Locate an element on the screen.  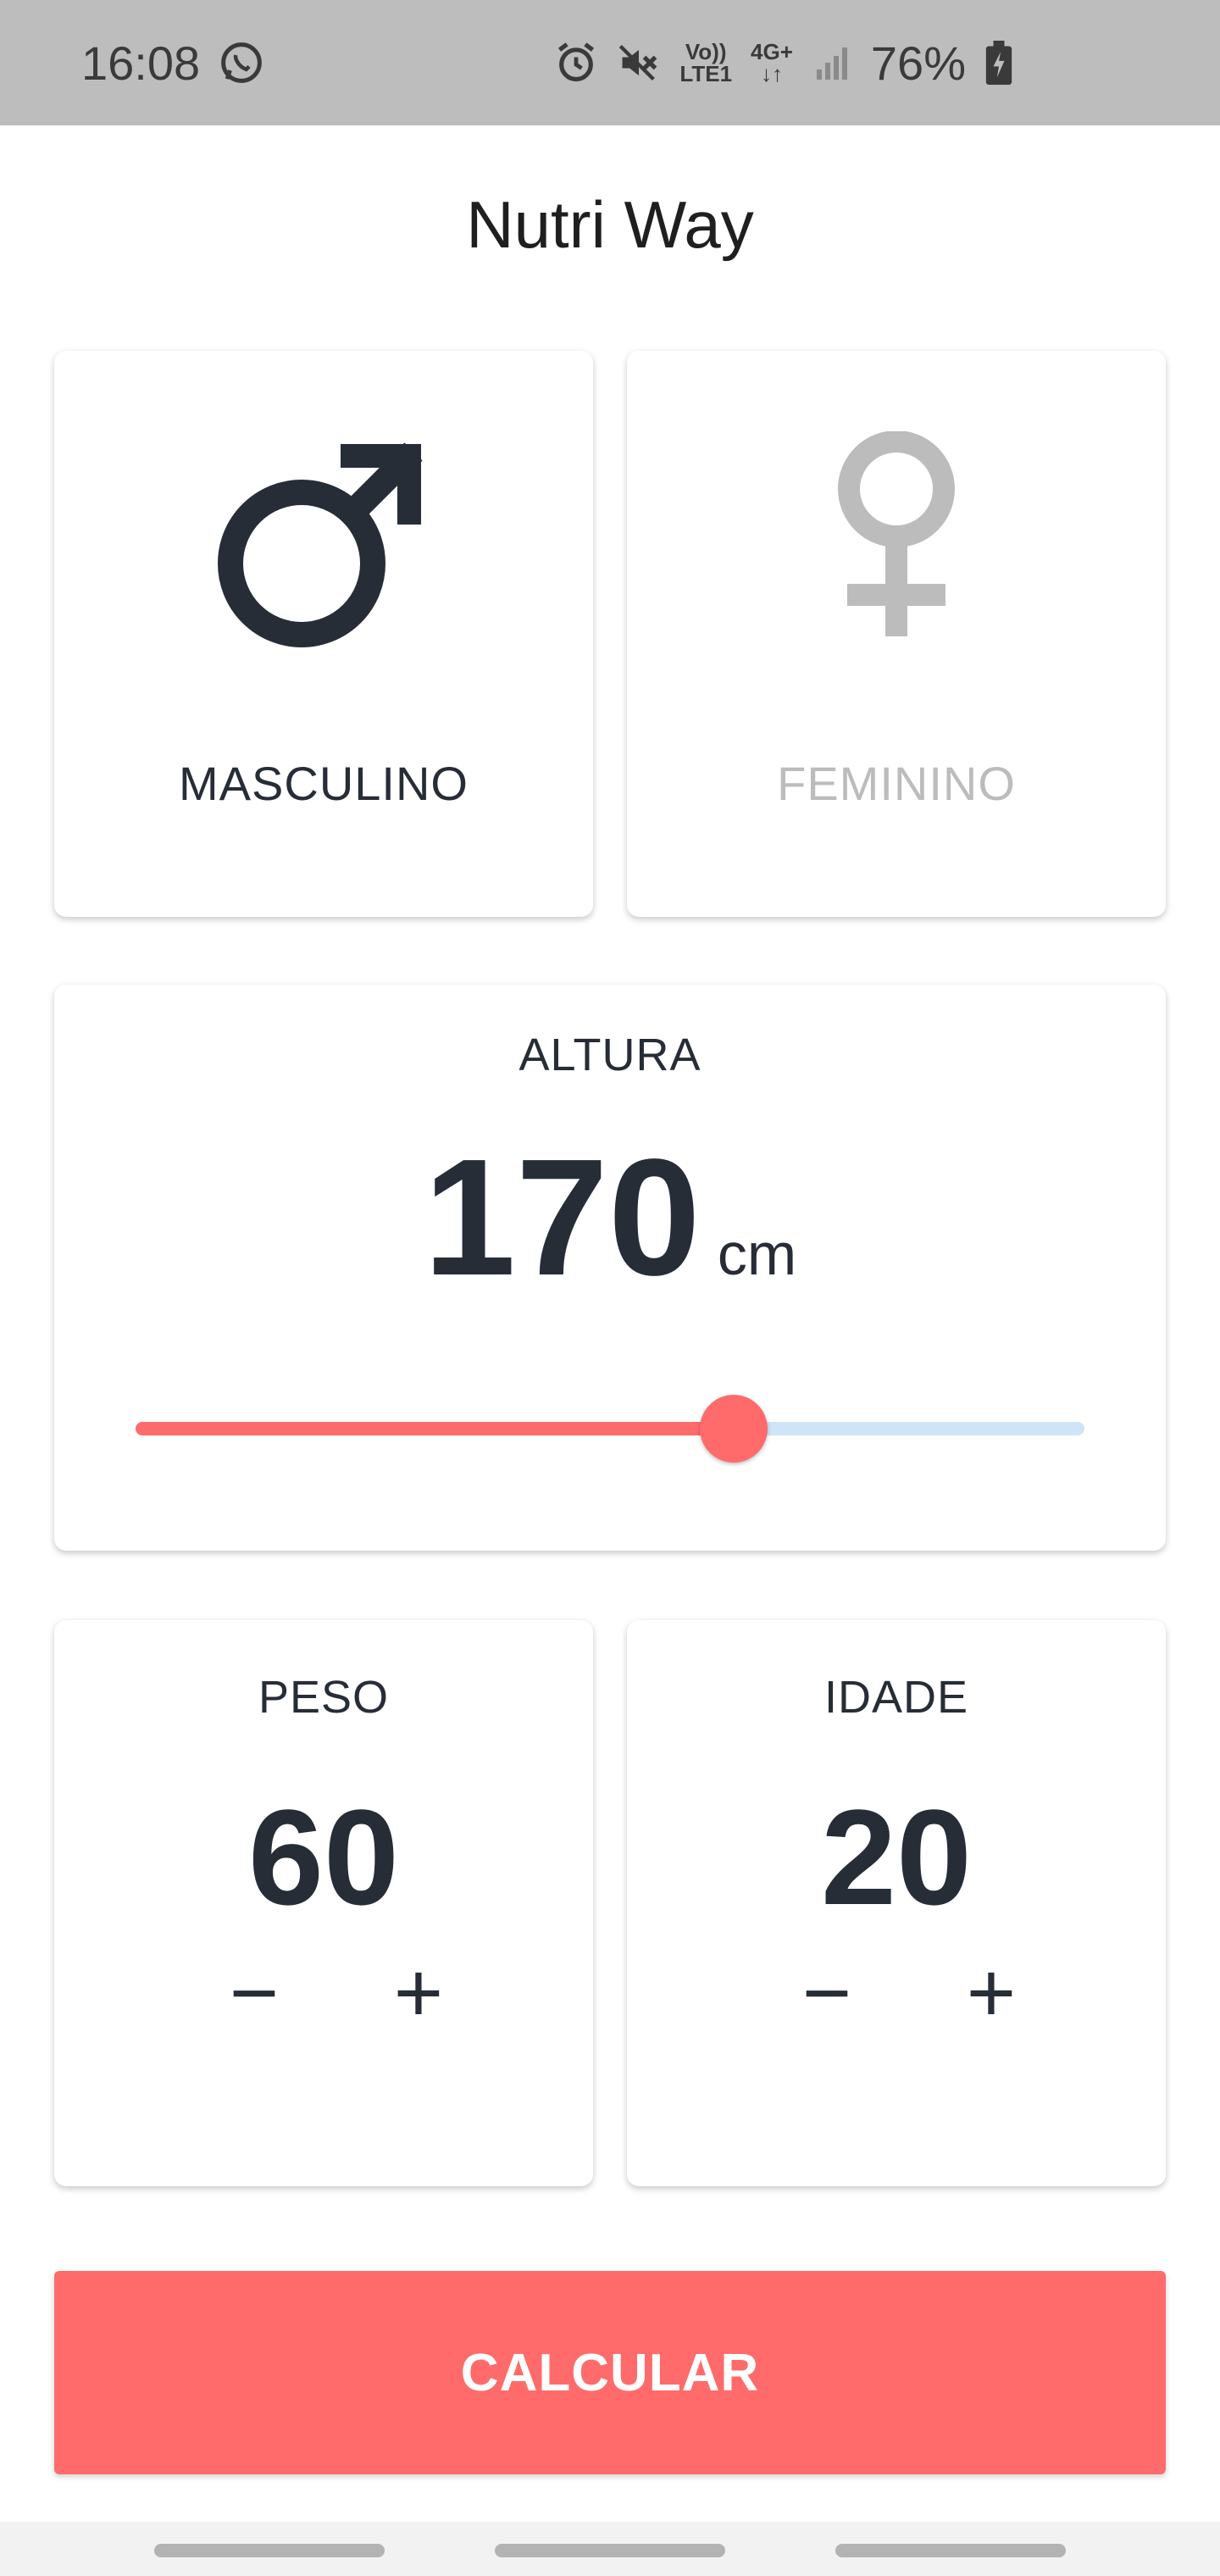
signal-icon is located at coordinates (832, 62).